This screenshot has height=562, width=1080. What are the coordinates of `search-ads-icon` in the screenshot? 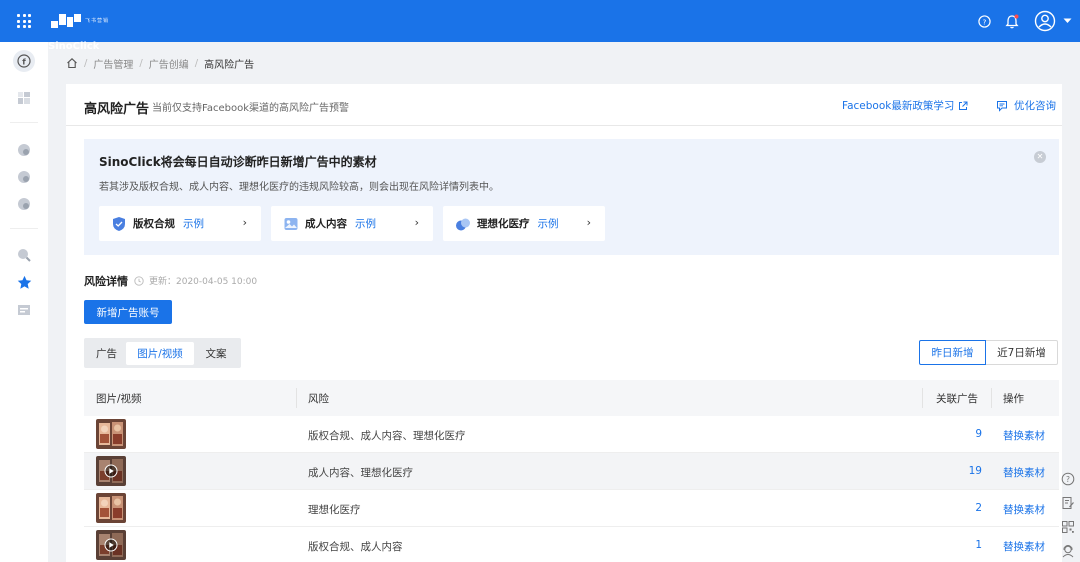 It's located at (24, 255).